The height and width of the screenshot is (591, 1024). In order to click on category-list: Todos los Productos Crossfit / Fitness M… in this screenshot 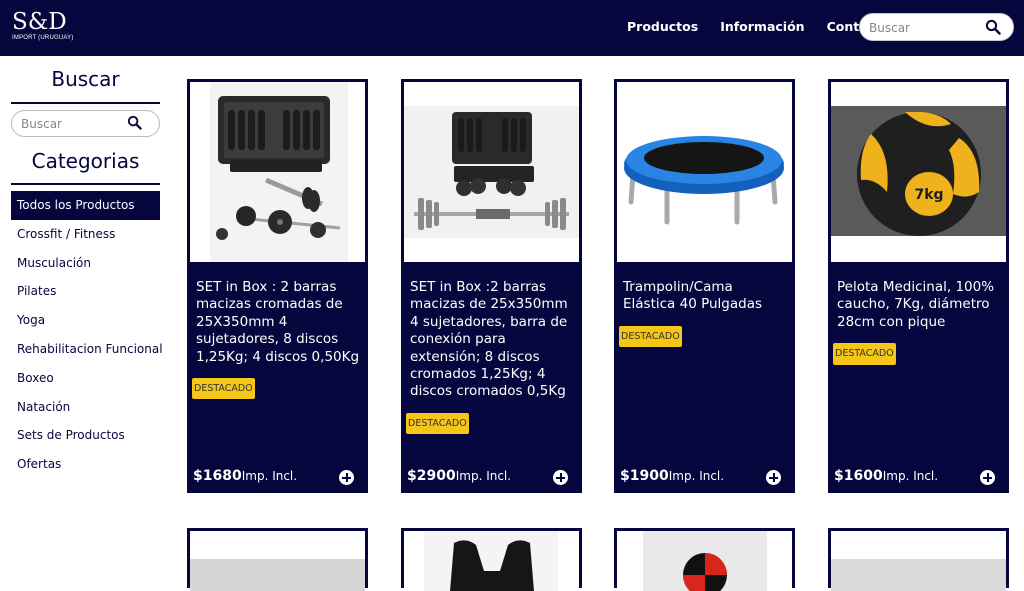, I will do `click(87, 335)`.